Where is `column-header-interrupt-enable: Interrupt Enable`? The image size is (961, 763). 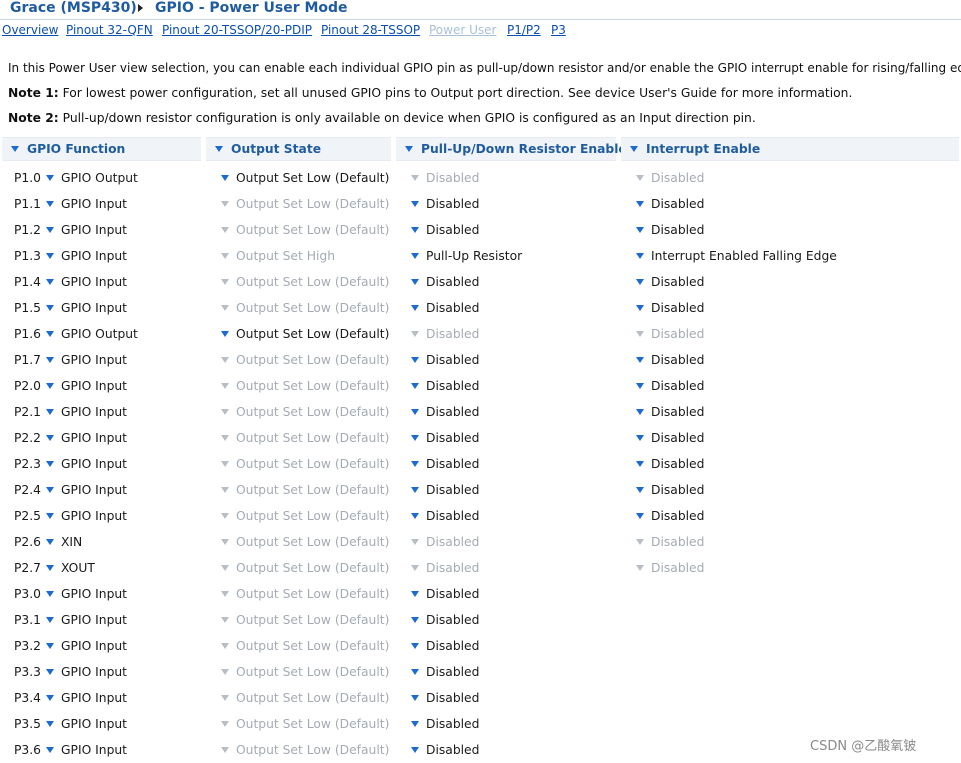
column-header-interrupt-enable: Interrupt Enable is located at coordinates (790, 149).